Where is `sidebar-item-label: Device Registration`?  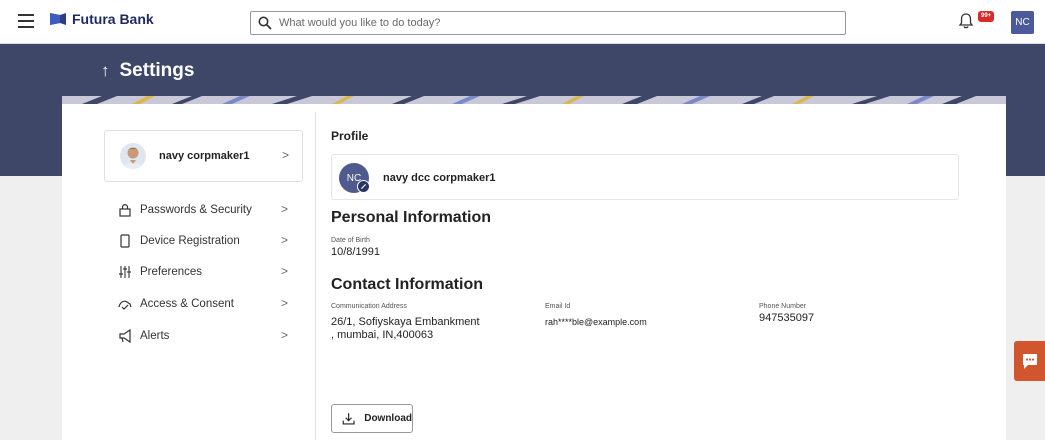 sidebar-item-label: Device Registration is located at coordinates (190, 241).